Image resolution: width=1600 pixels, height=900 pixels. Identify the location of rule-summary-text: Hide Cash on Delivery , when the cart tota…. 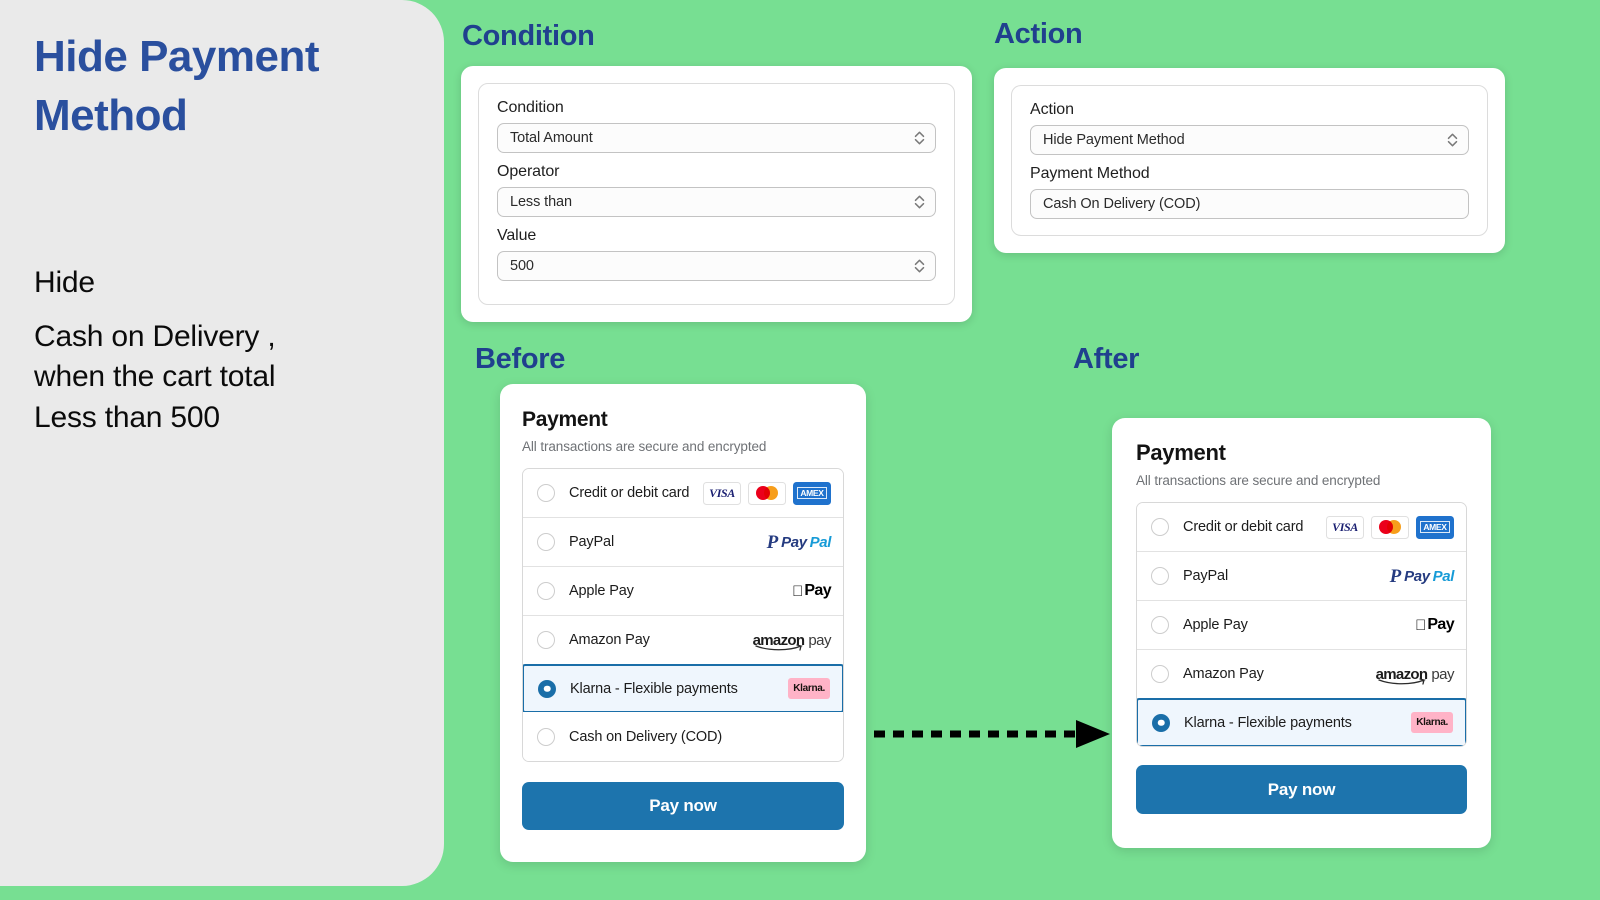
(222, 350).